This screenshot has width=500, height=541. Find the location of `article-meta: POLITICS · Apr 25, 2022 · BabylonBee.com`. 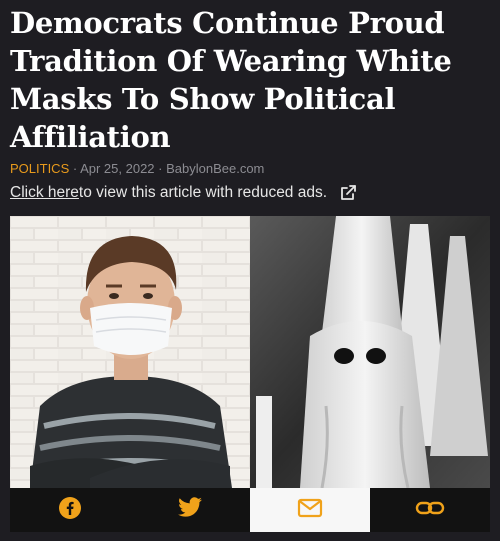

article-meta: POLITICS · Apr 25, 2022 · BabylonBee.com is located at coordinates (137, 168).